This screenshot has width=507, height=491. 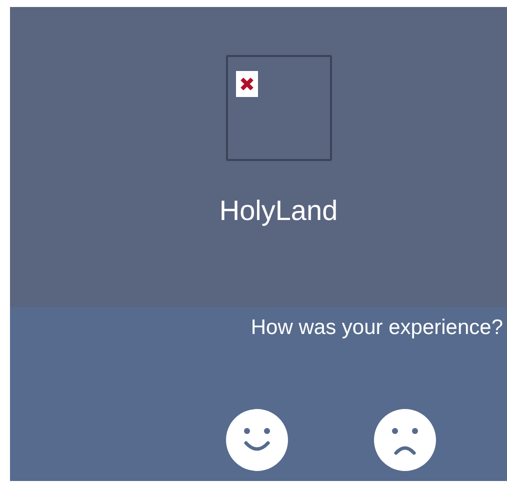 I want to click on app-title: HolyLand, so click(x=278, y=211).